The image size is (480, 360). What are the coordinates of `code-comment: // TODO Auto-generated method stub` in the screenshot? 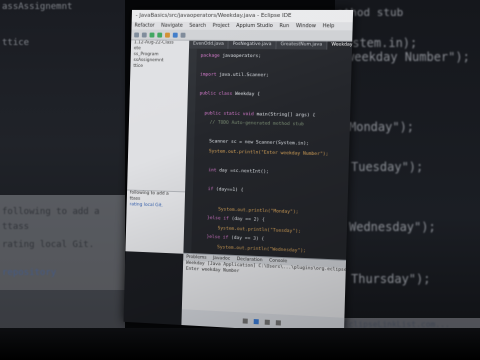 It's located at (251, 124).